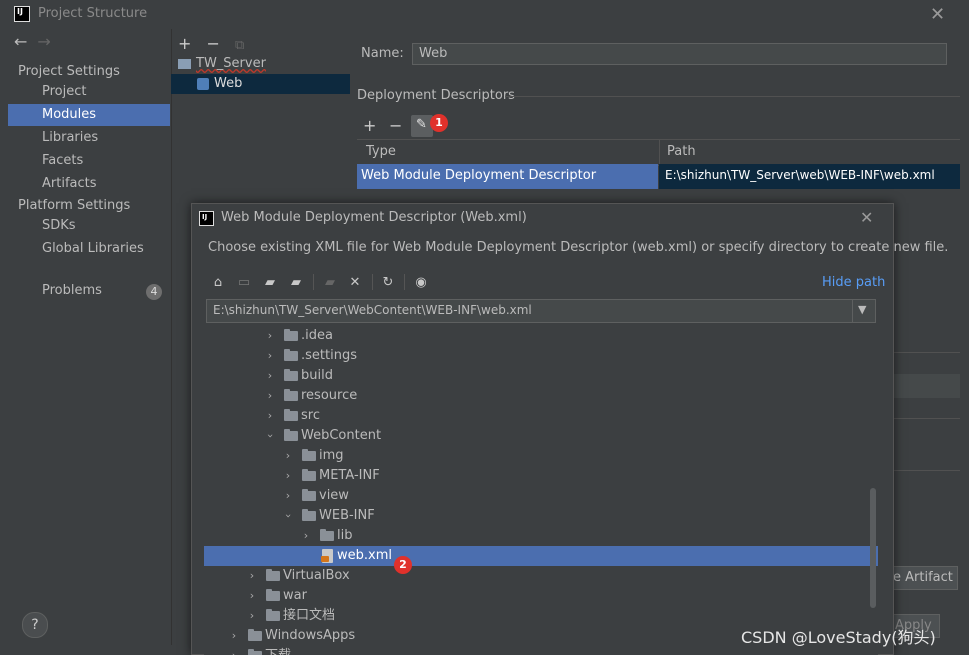 The height and width of the screenshot is (655, 969). What do you see at coordinates (541, 416) in the screenshot?
I see `tree-item: › src` at bounding box center [541, 416].